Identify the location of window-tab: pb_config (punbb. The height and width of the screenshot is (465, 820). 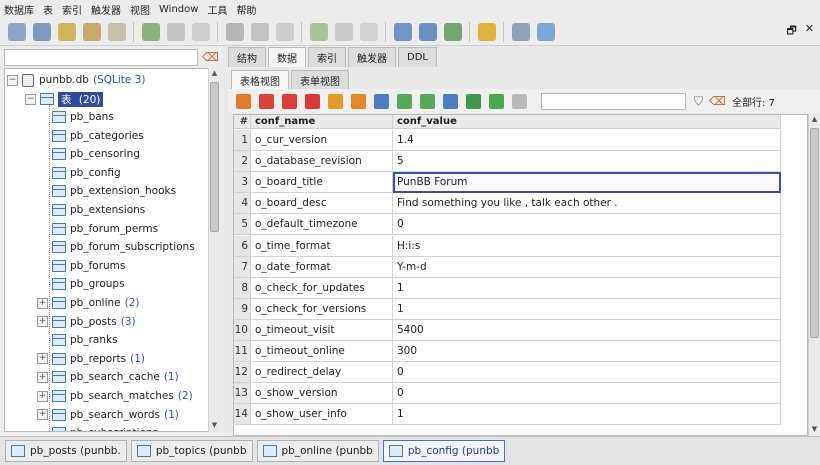
(444, 451).